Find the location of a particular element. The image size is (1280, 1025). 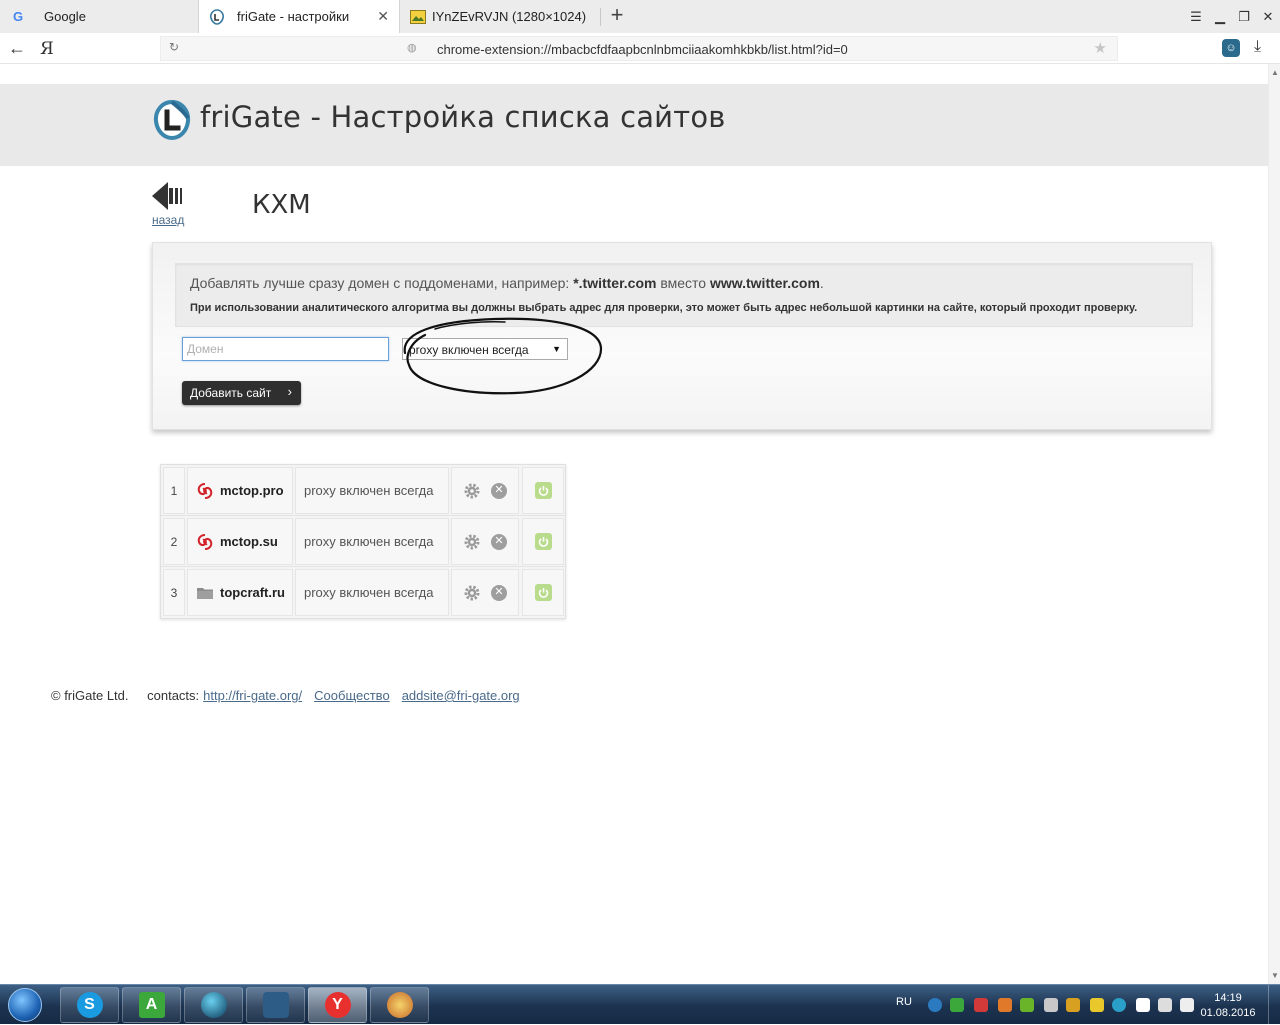

download-icon: ⤓ is located at coordinates (1257, 47).